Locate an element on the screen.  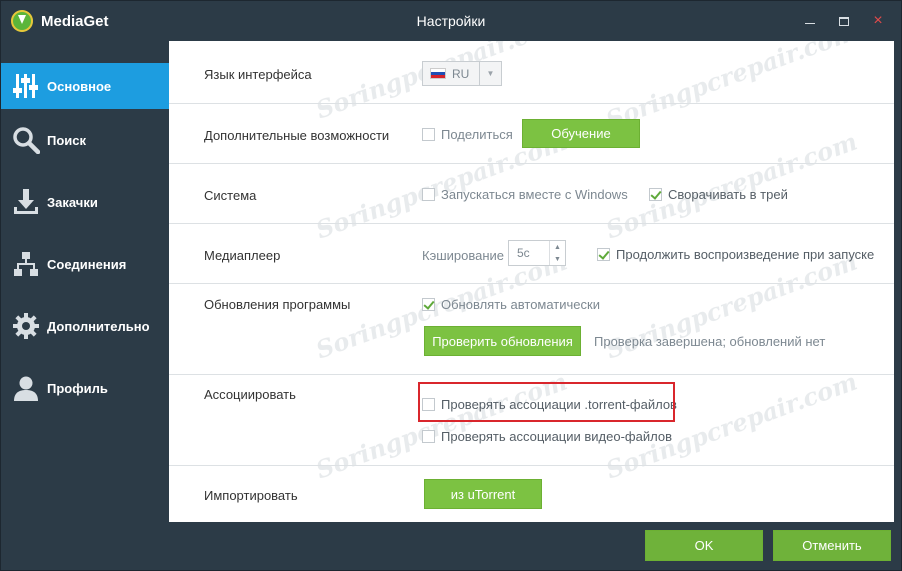
share-label: Поделиться is located at coordinates (477, 134).